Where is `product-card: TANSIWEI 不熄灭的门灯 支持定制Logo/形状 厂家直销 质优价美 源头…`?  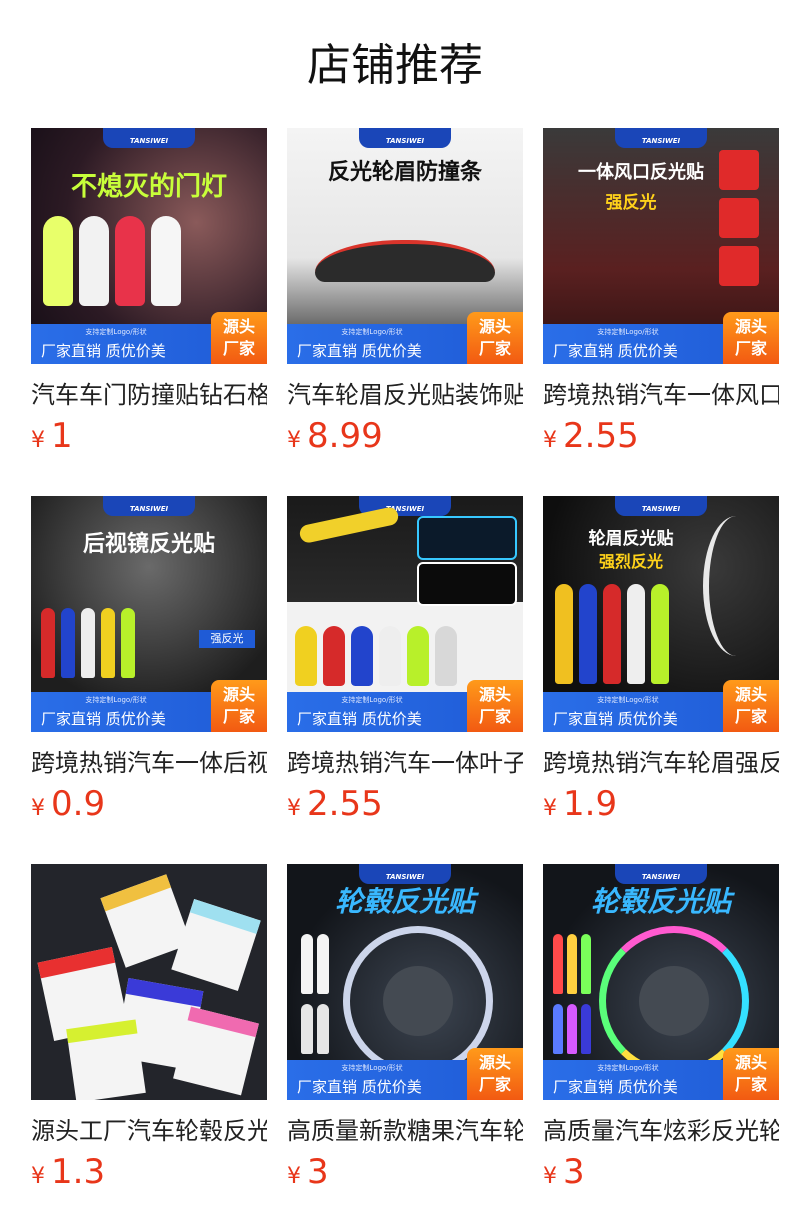 product-card: TANSIWEI 不熄灭的门灯 支持定制Logo/形状 厂家直销 质优价美 源头… is located at coordinates (149, 312).